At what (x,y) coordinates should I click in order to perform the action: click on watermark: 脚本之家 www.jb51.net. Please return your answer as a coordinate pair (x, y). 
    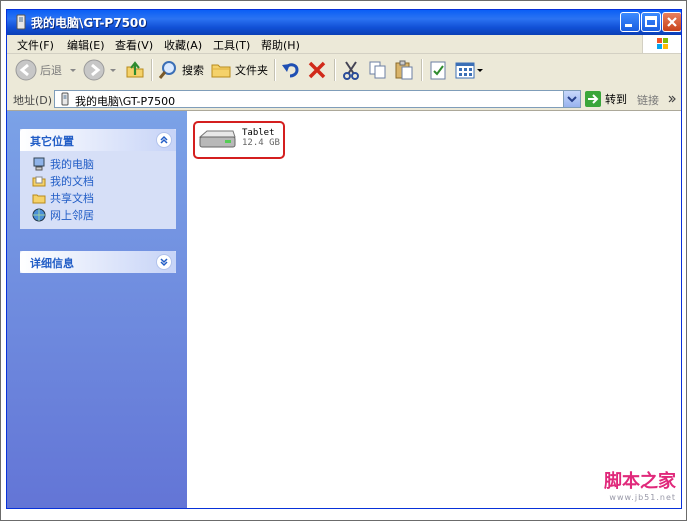
    Looking at the image, I should click on (640, 484).